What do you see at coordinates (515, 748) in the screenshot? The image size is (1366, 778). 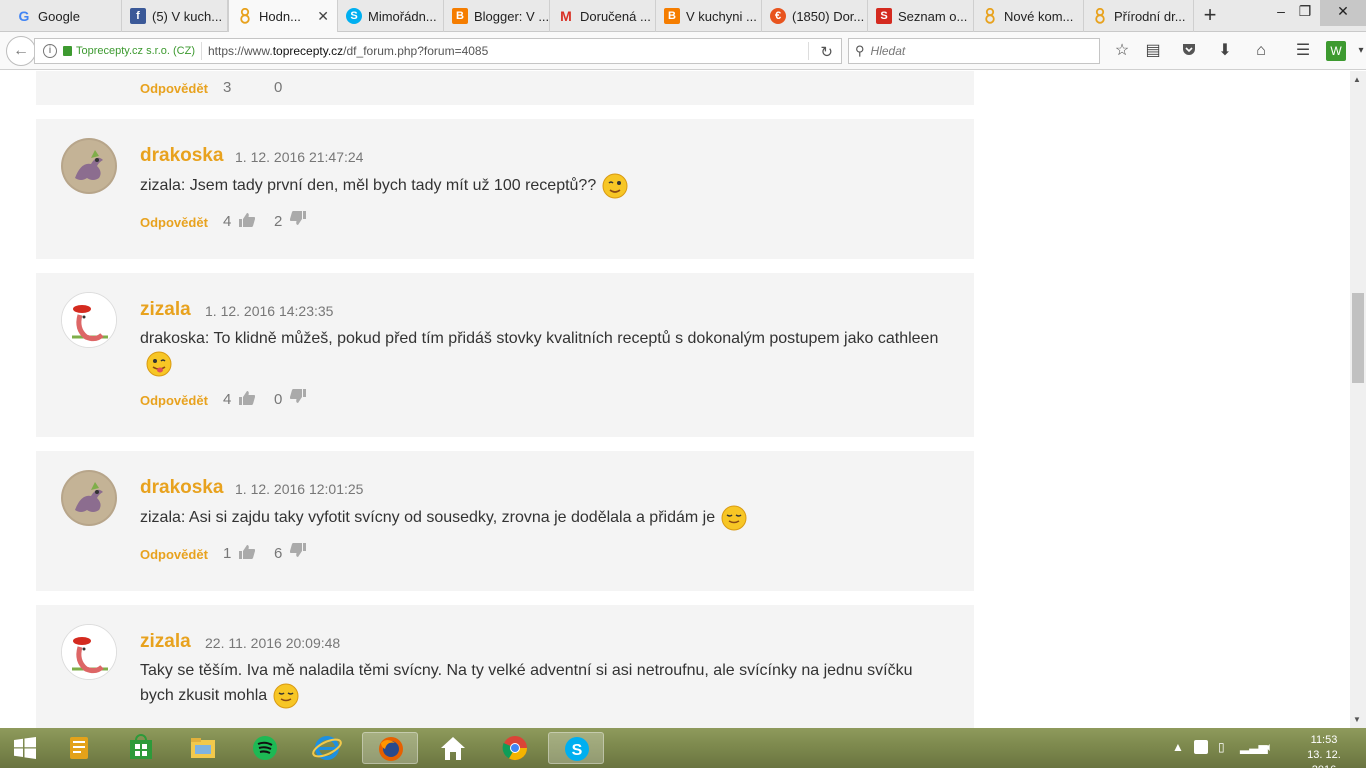 I see `chrome-icon` at bounding box center [515, 748].